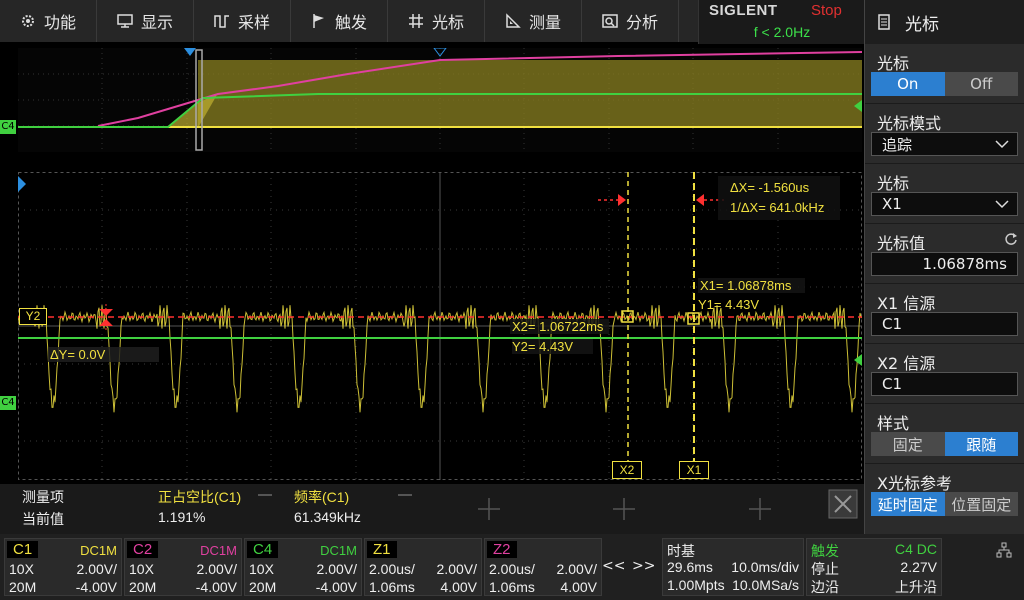  I want to click on chevron-down-icon, so click(1002, 144).